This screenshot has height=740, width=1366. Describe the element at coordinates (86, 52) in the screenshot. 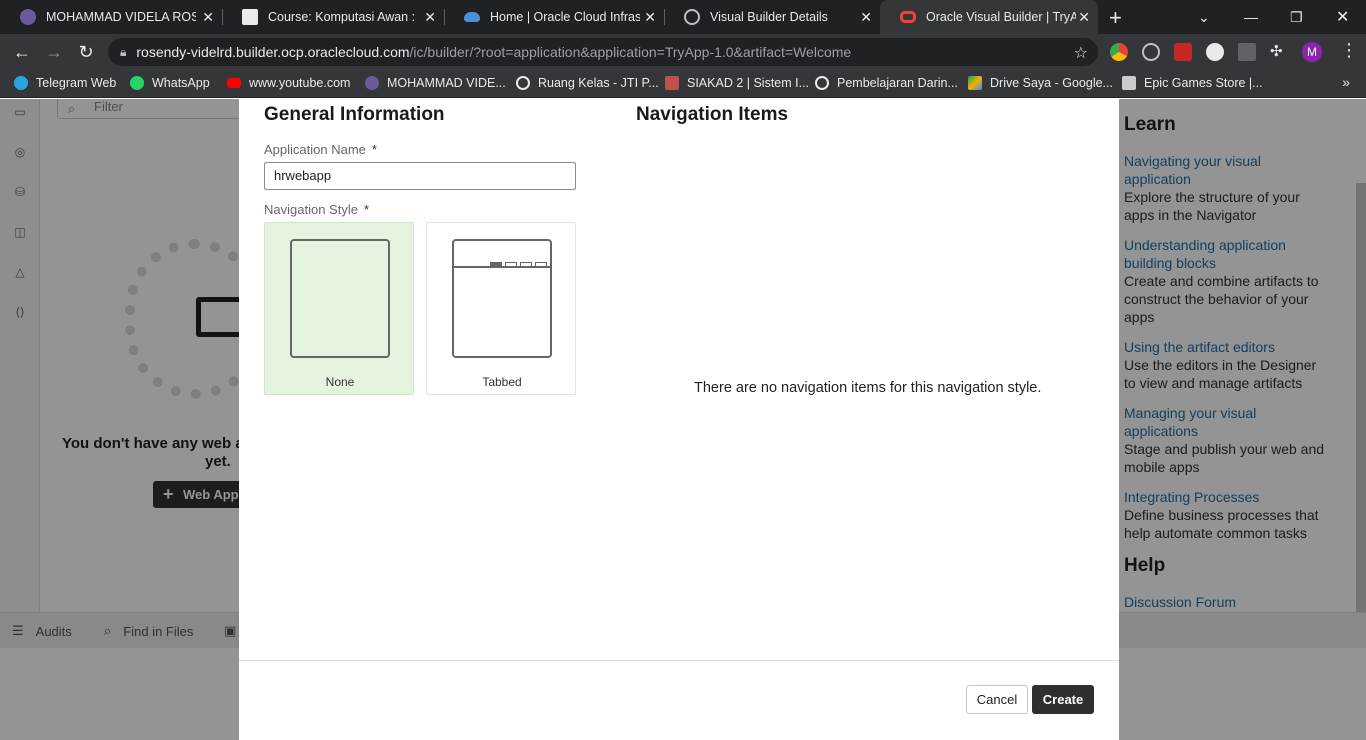

I see `reload-icon: ↻` at that location.